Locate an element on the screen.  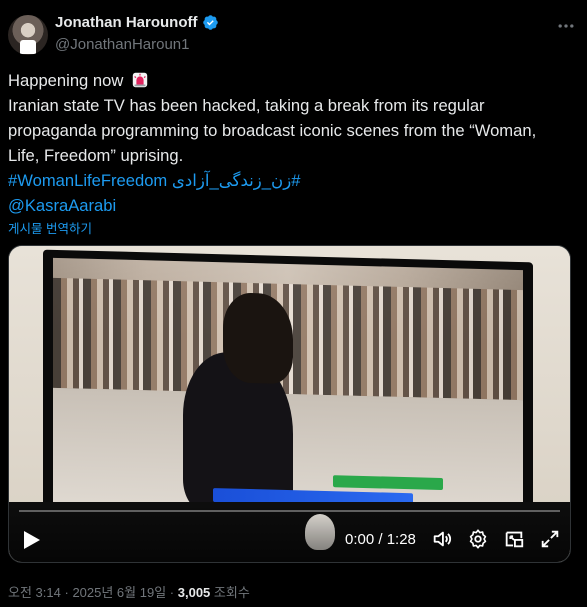
pip-icon is located at coordinates (514, 539).